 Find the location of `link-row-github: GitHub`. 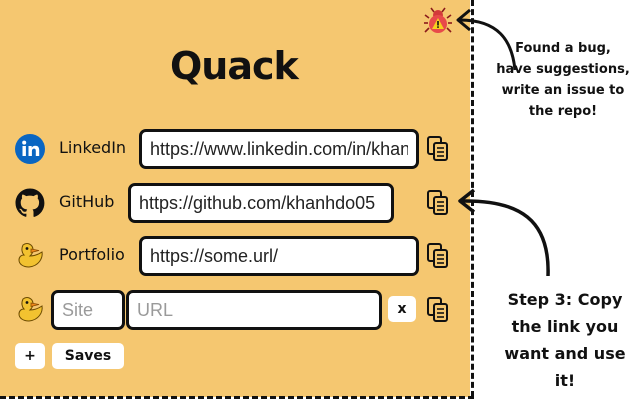

link-row-github: GitHub is located at coordinates (235, 203).